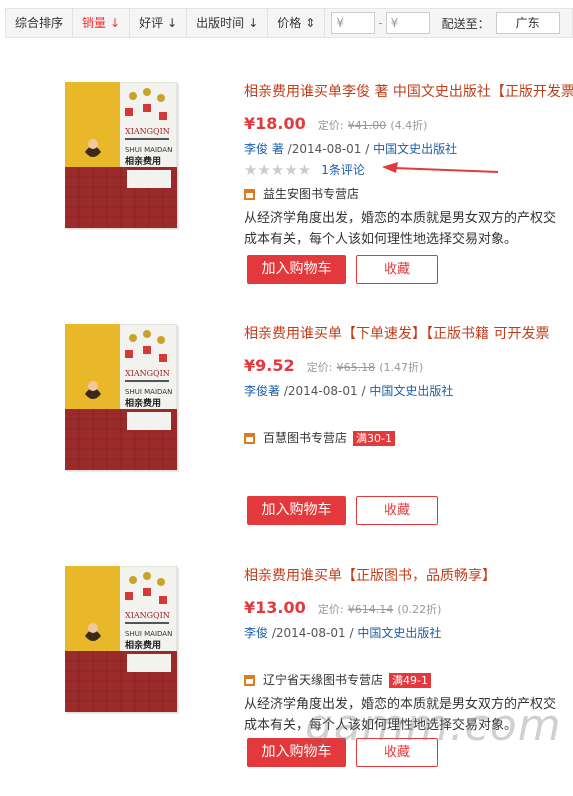  Describe the element at coordinates (465, 23) in the screenshot. I see `ship-to-label: 配送至：` at that location.